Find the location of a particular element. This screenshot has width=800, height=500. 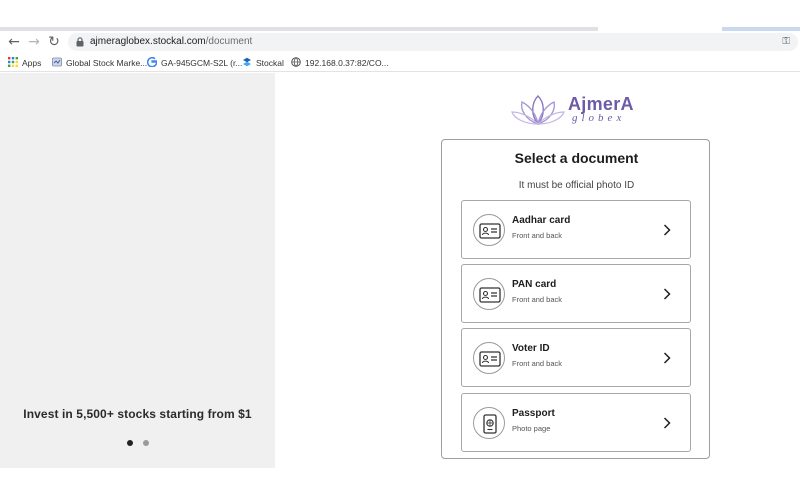

bookmark-apps: Apps is located at coordinates (24, 63).